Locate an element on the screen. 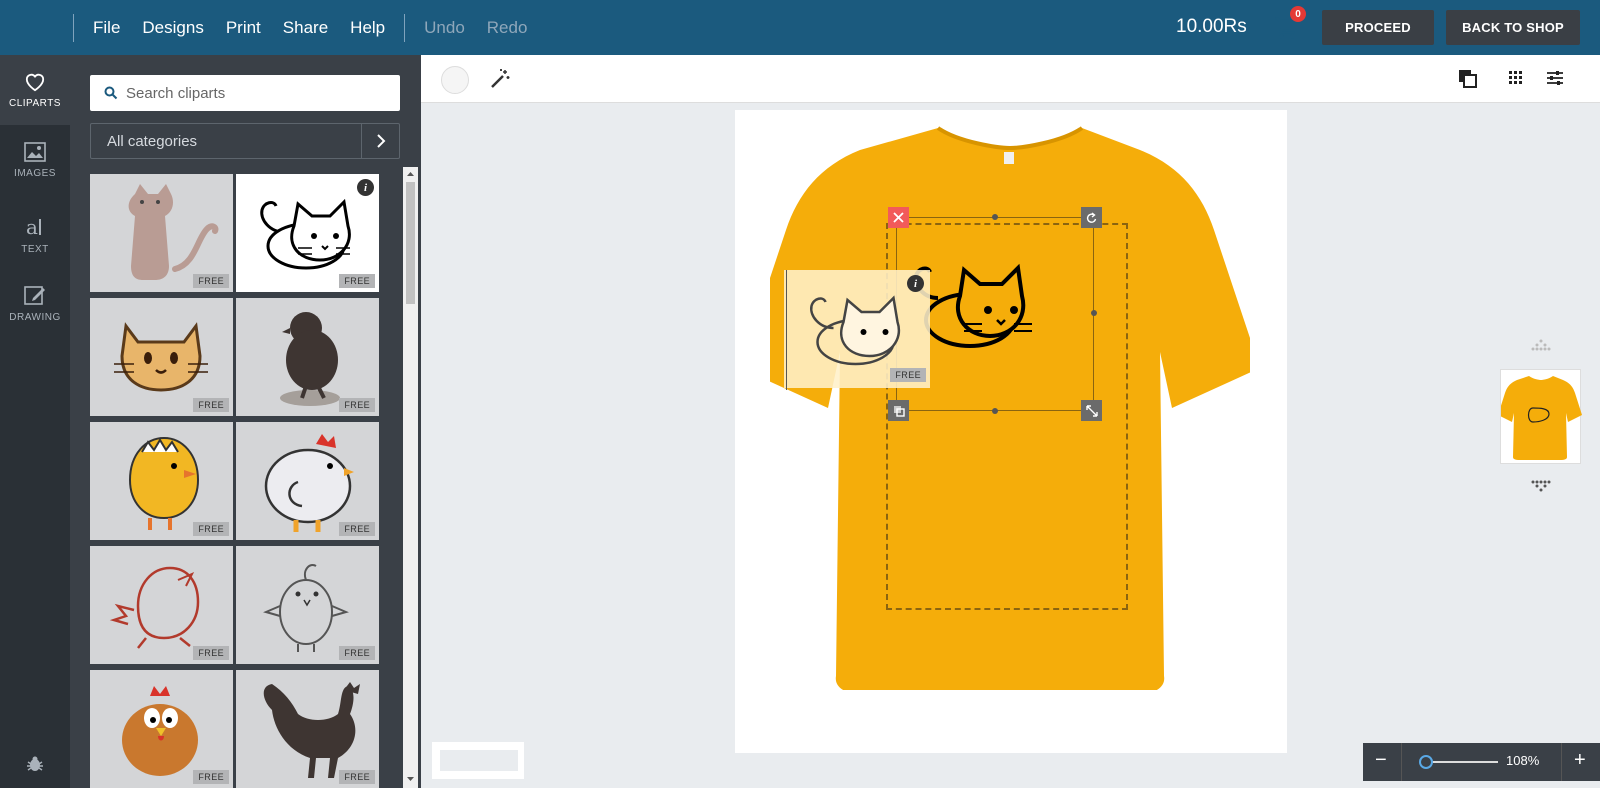  rotate-handle-icon is located at coordinates (1091, 217).